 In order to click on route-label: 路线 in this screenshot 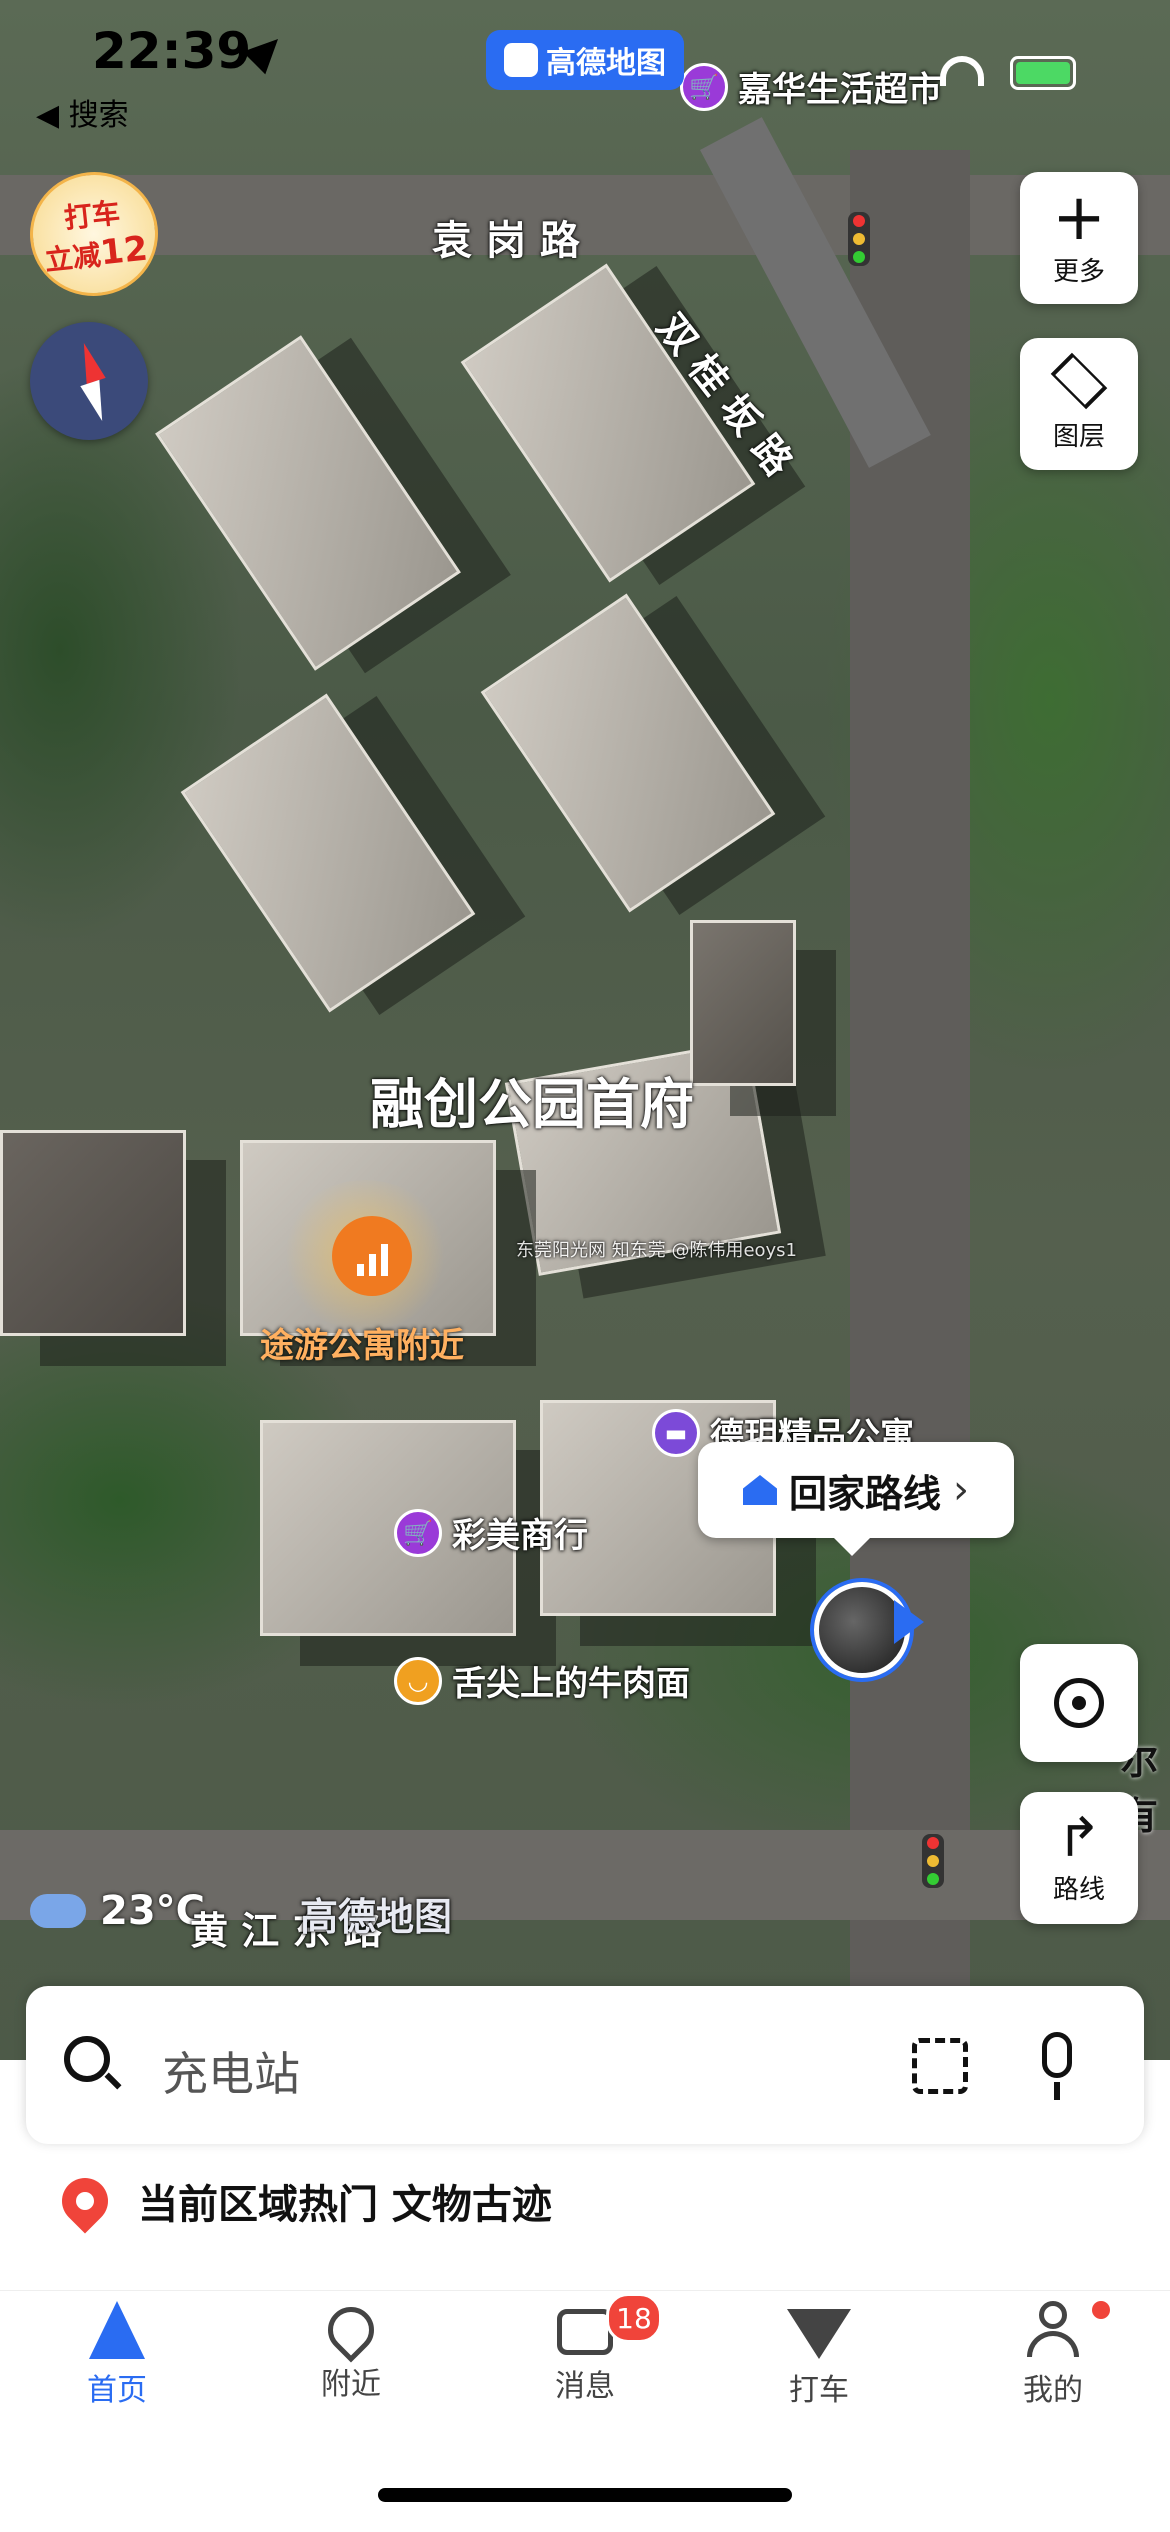, I will do `click(1078, 1889)`.